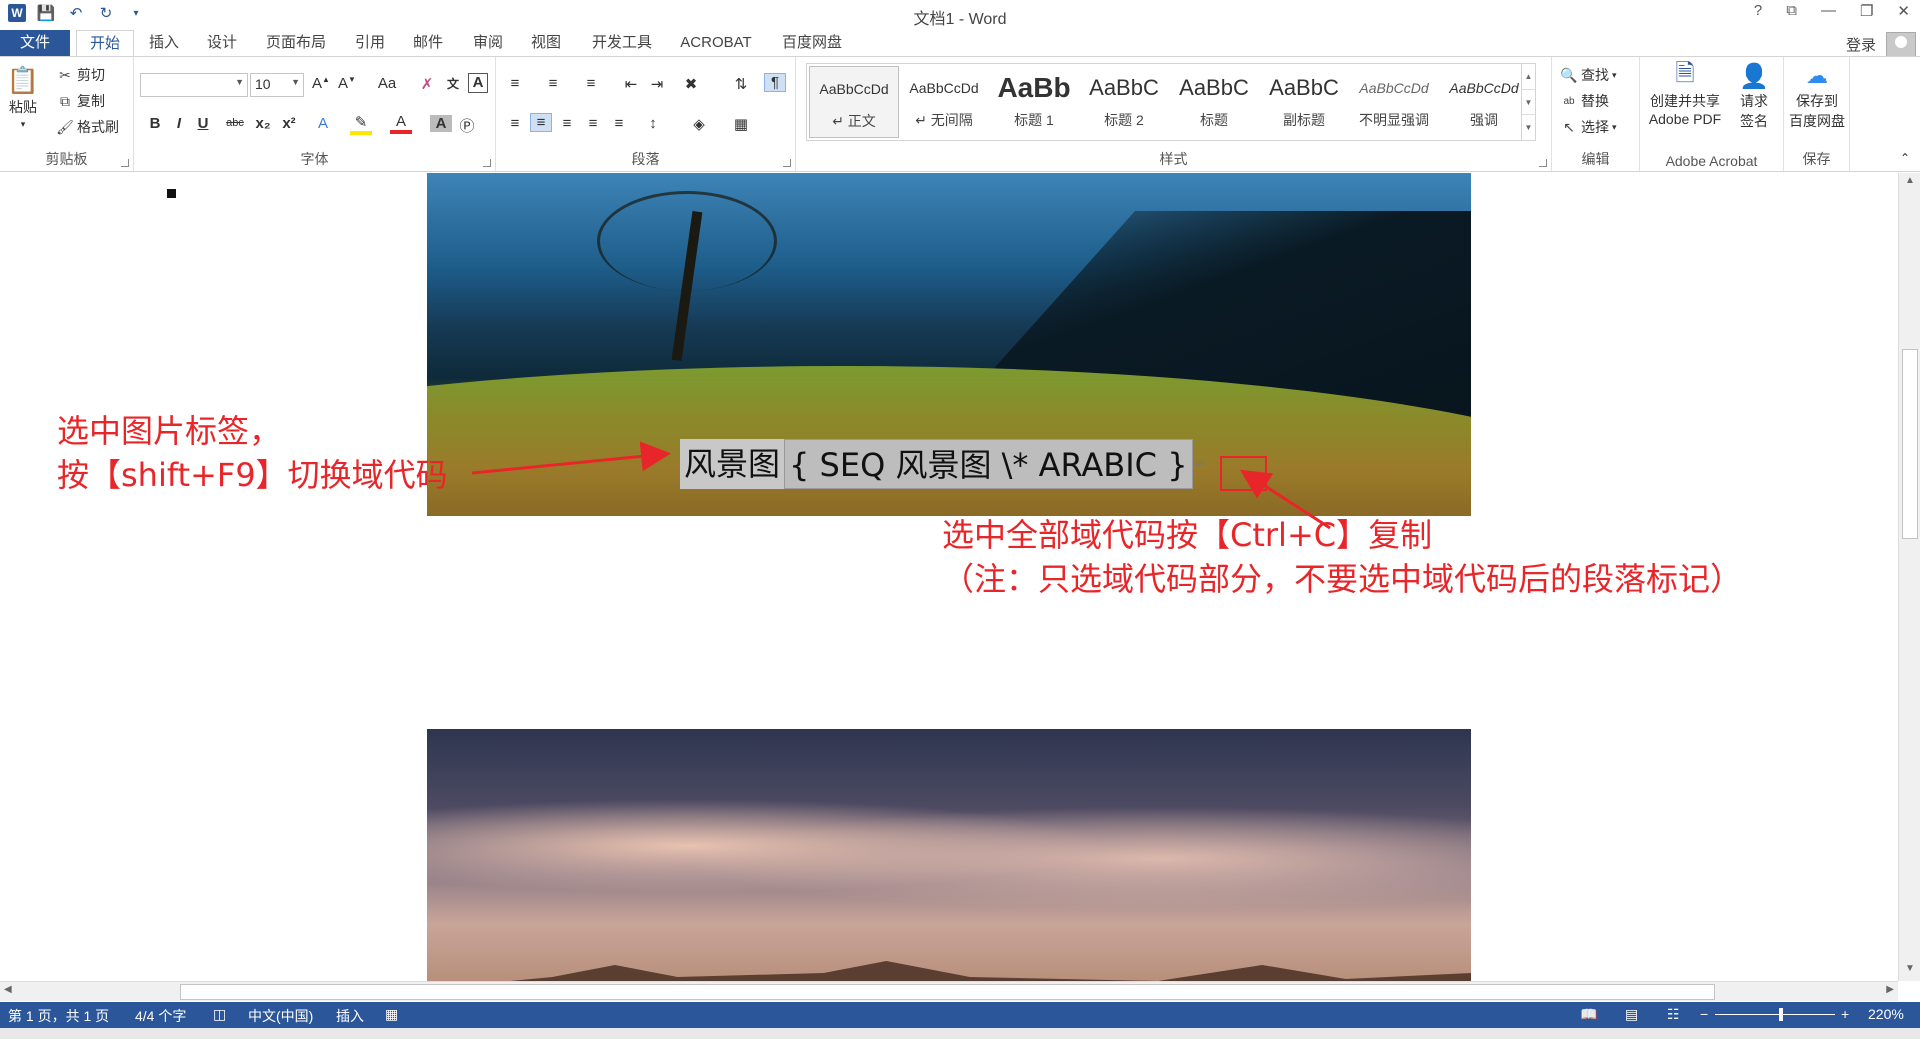  What do you see at coordinates (699, 124) in the screenshot?
I see `shading-icon: ◈` at bounding box center [699, 124].